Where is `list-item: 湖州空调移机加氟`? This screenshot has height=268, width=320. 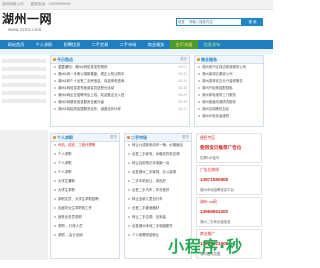 list-item: 湖州空调移机加氟 is located at coordinates (229, 109).